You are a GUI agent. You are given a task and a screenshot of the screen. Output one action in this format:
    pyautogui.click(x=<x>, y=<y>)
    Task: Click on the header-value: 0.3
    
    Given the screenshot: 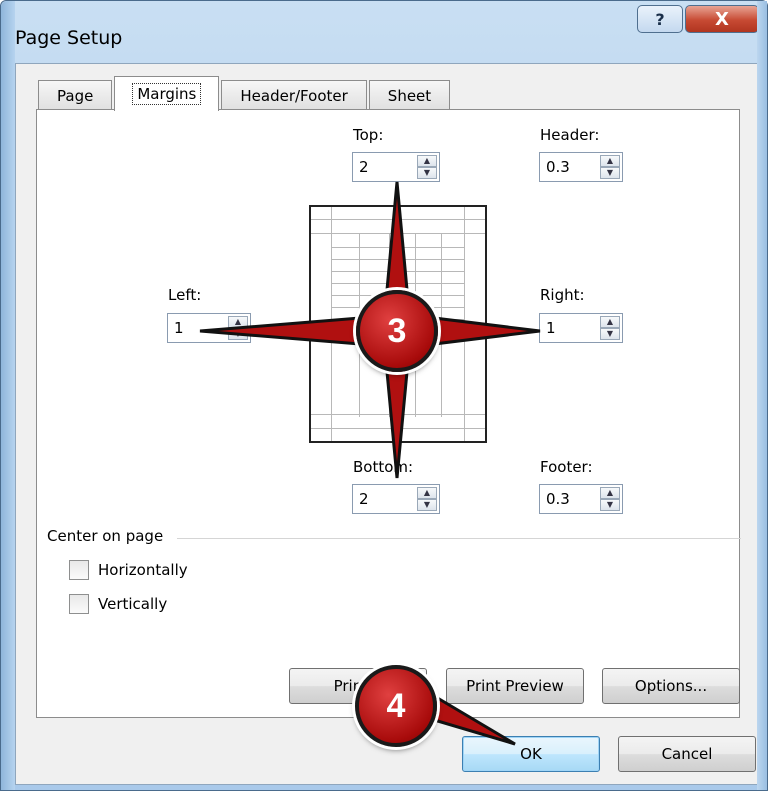 What is the action you would take?
    pyautogui.click(x=558, y=167)
    